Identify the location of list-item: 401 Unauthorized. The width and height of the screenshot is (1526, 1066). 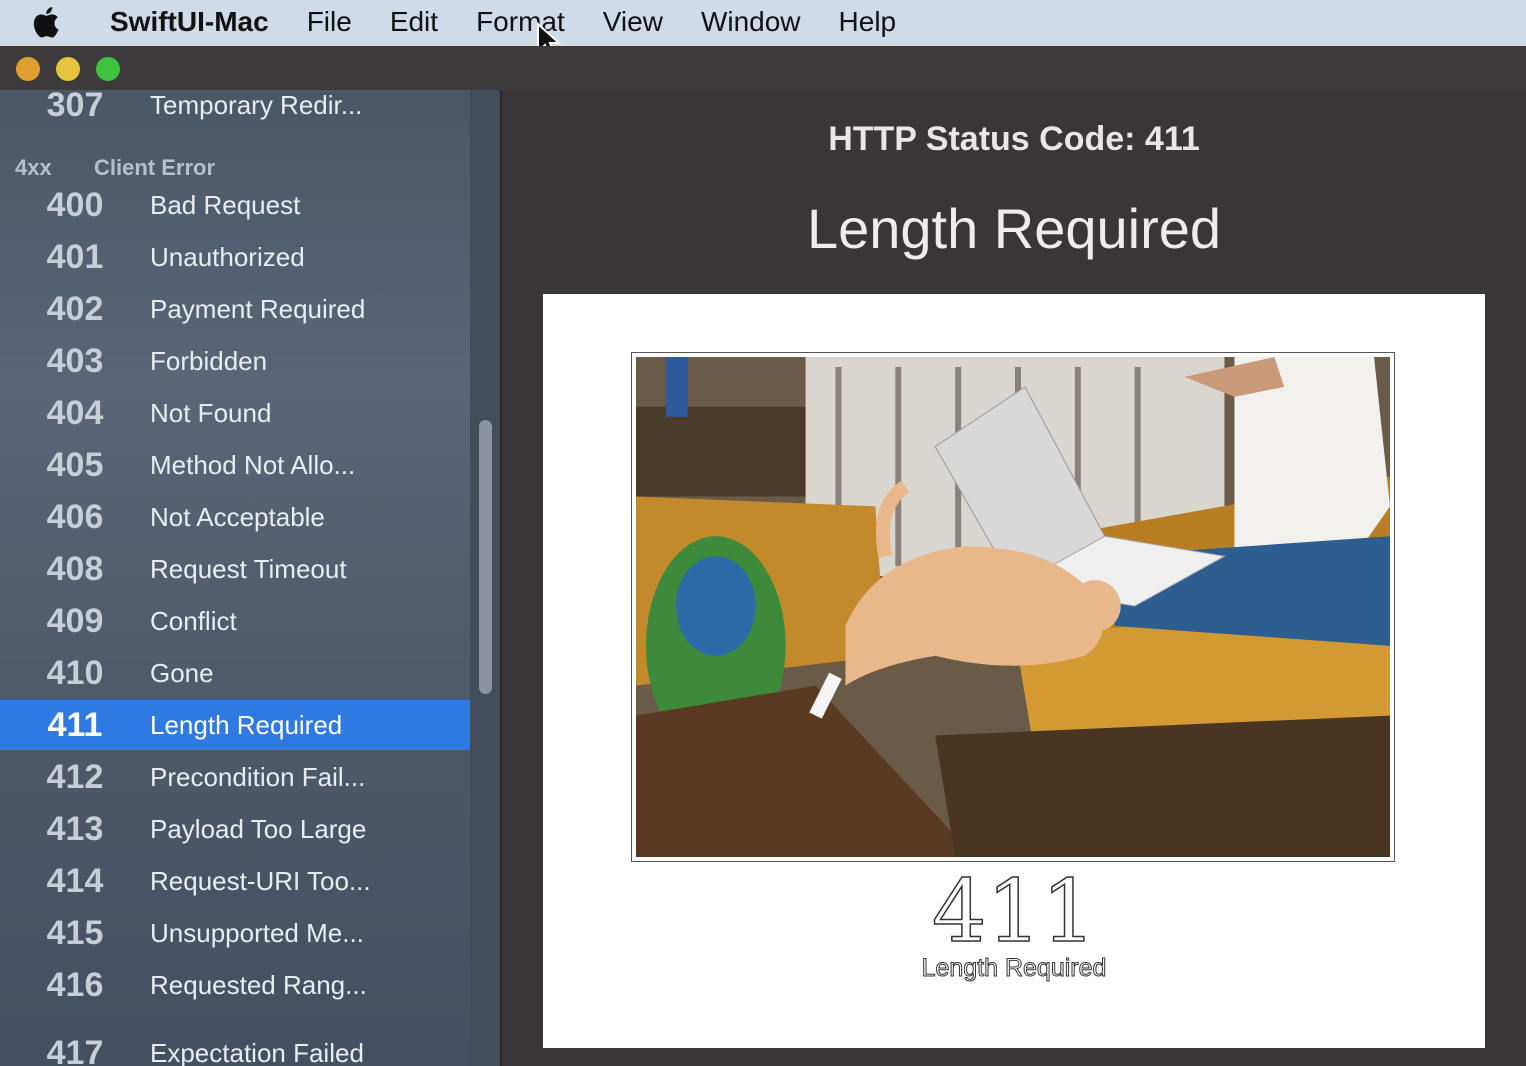
(235, 257).